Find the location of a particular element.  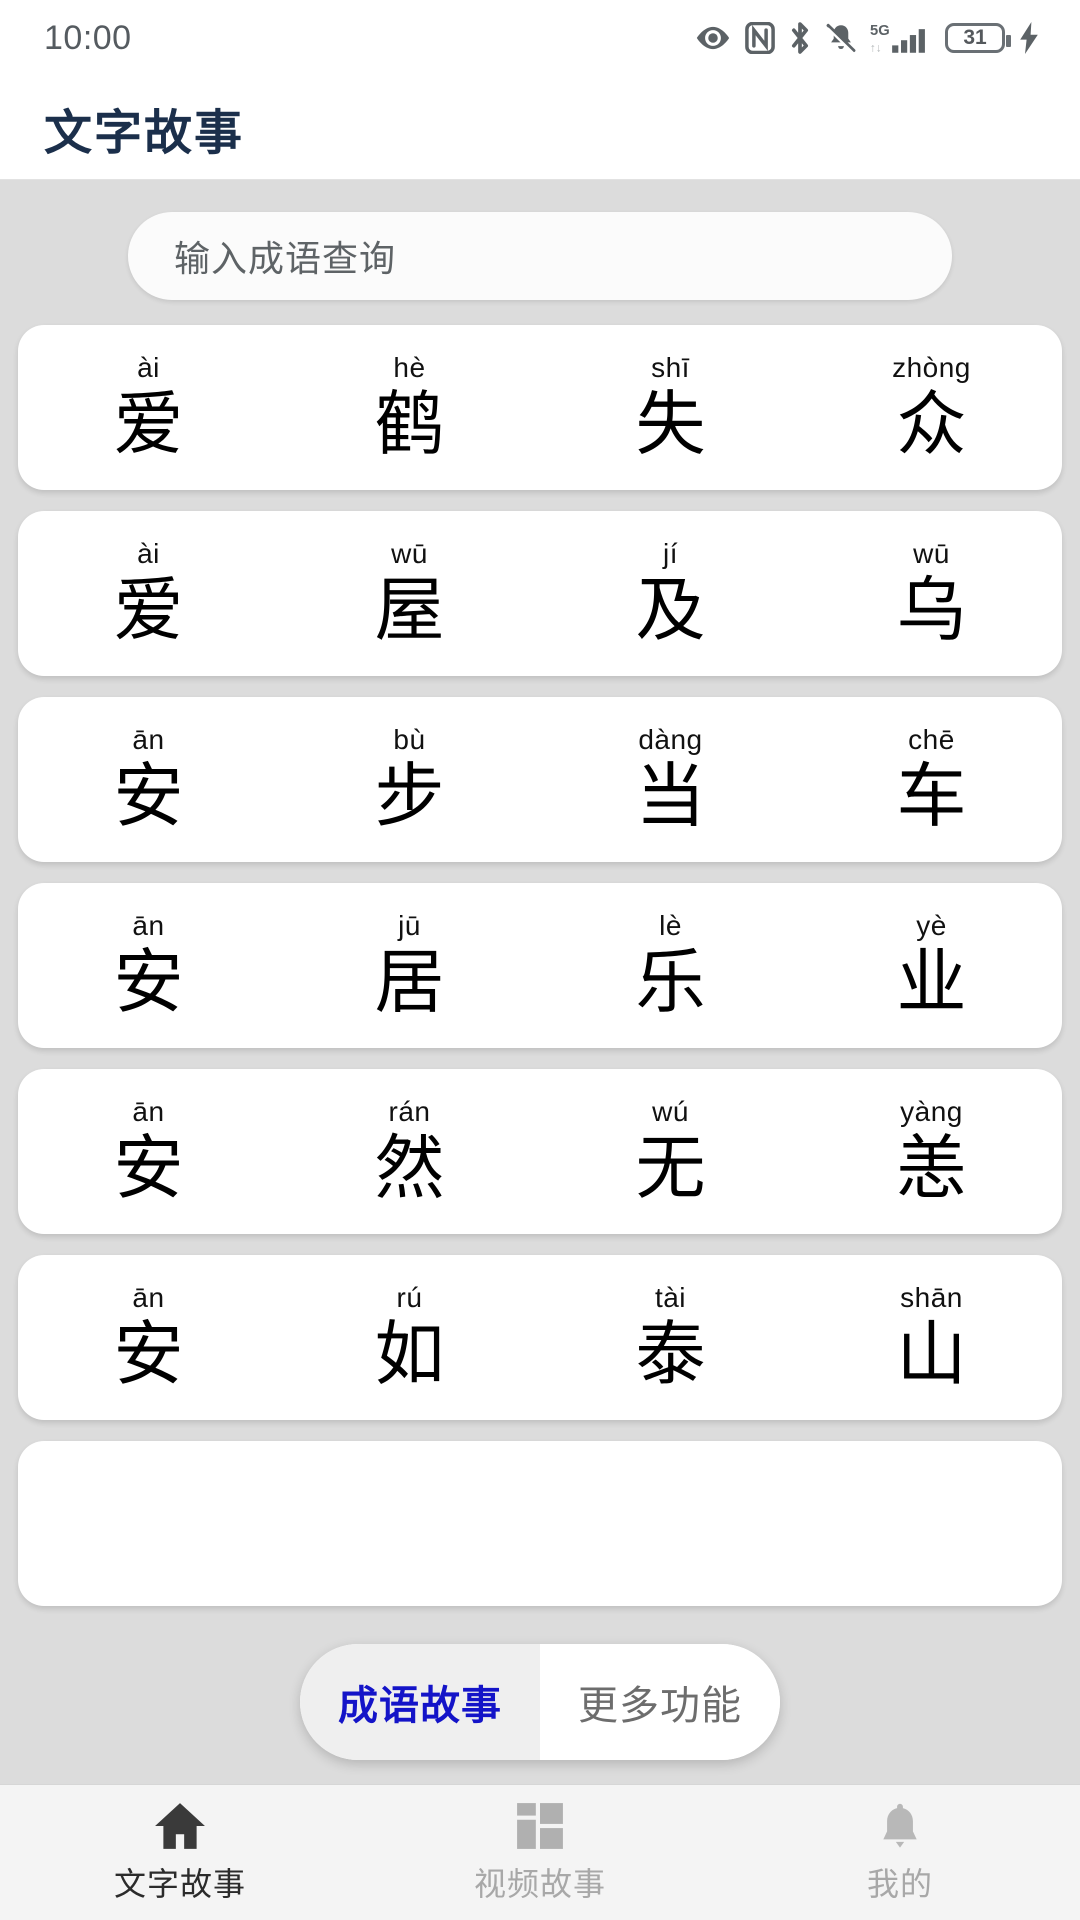

app-bar: 文字故事 is located at coordinates (540, 128).